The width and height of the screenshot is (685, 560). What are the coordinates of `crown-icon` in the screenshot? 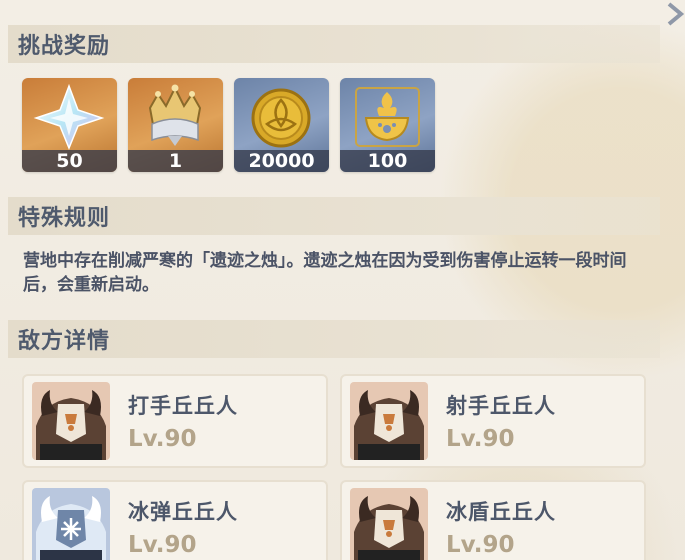 It's located at (175, 115).